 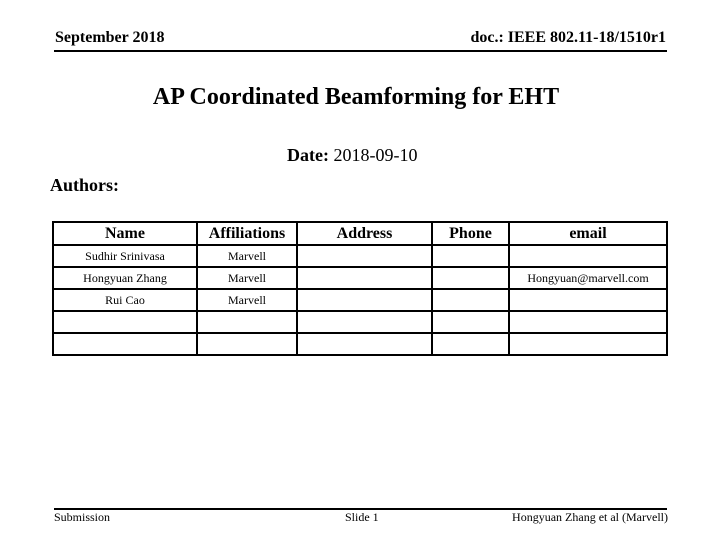 What do you see at coordinates (110, 37) in the screenshot?
I see `header-date: September 2018` at bounding box center [110, 37].